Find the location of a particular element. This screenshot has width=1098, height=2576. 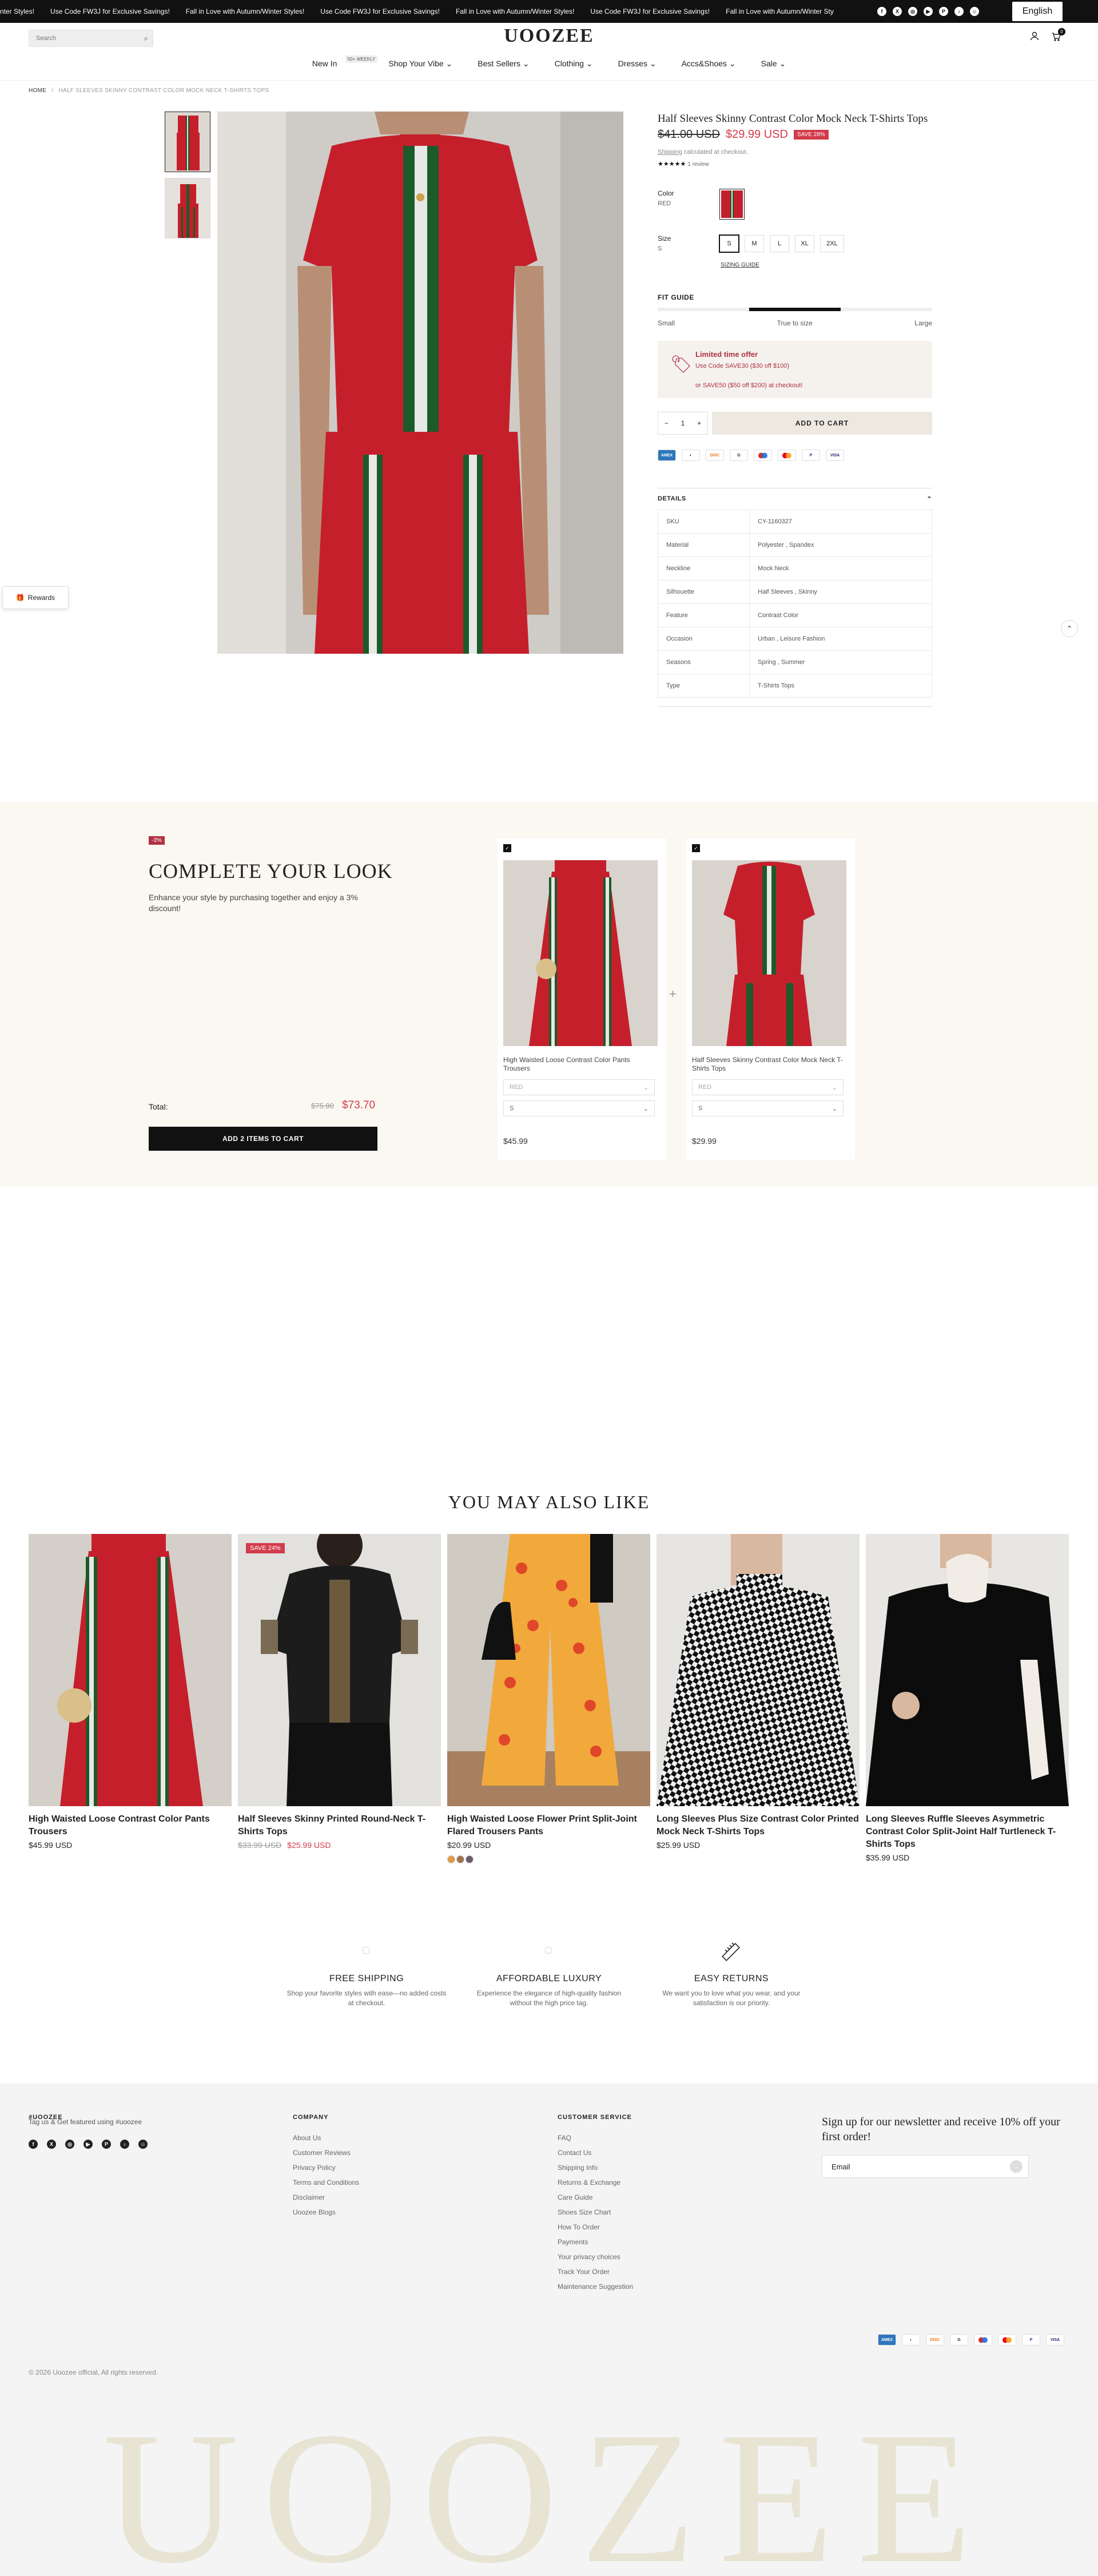

arrow-right-icon: → is located at coordinates (1016, 2166).